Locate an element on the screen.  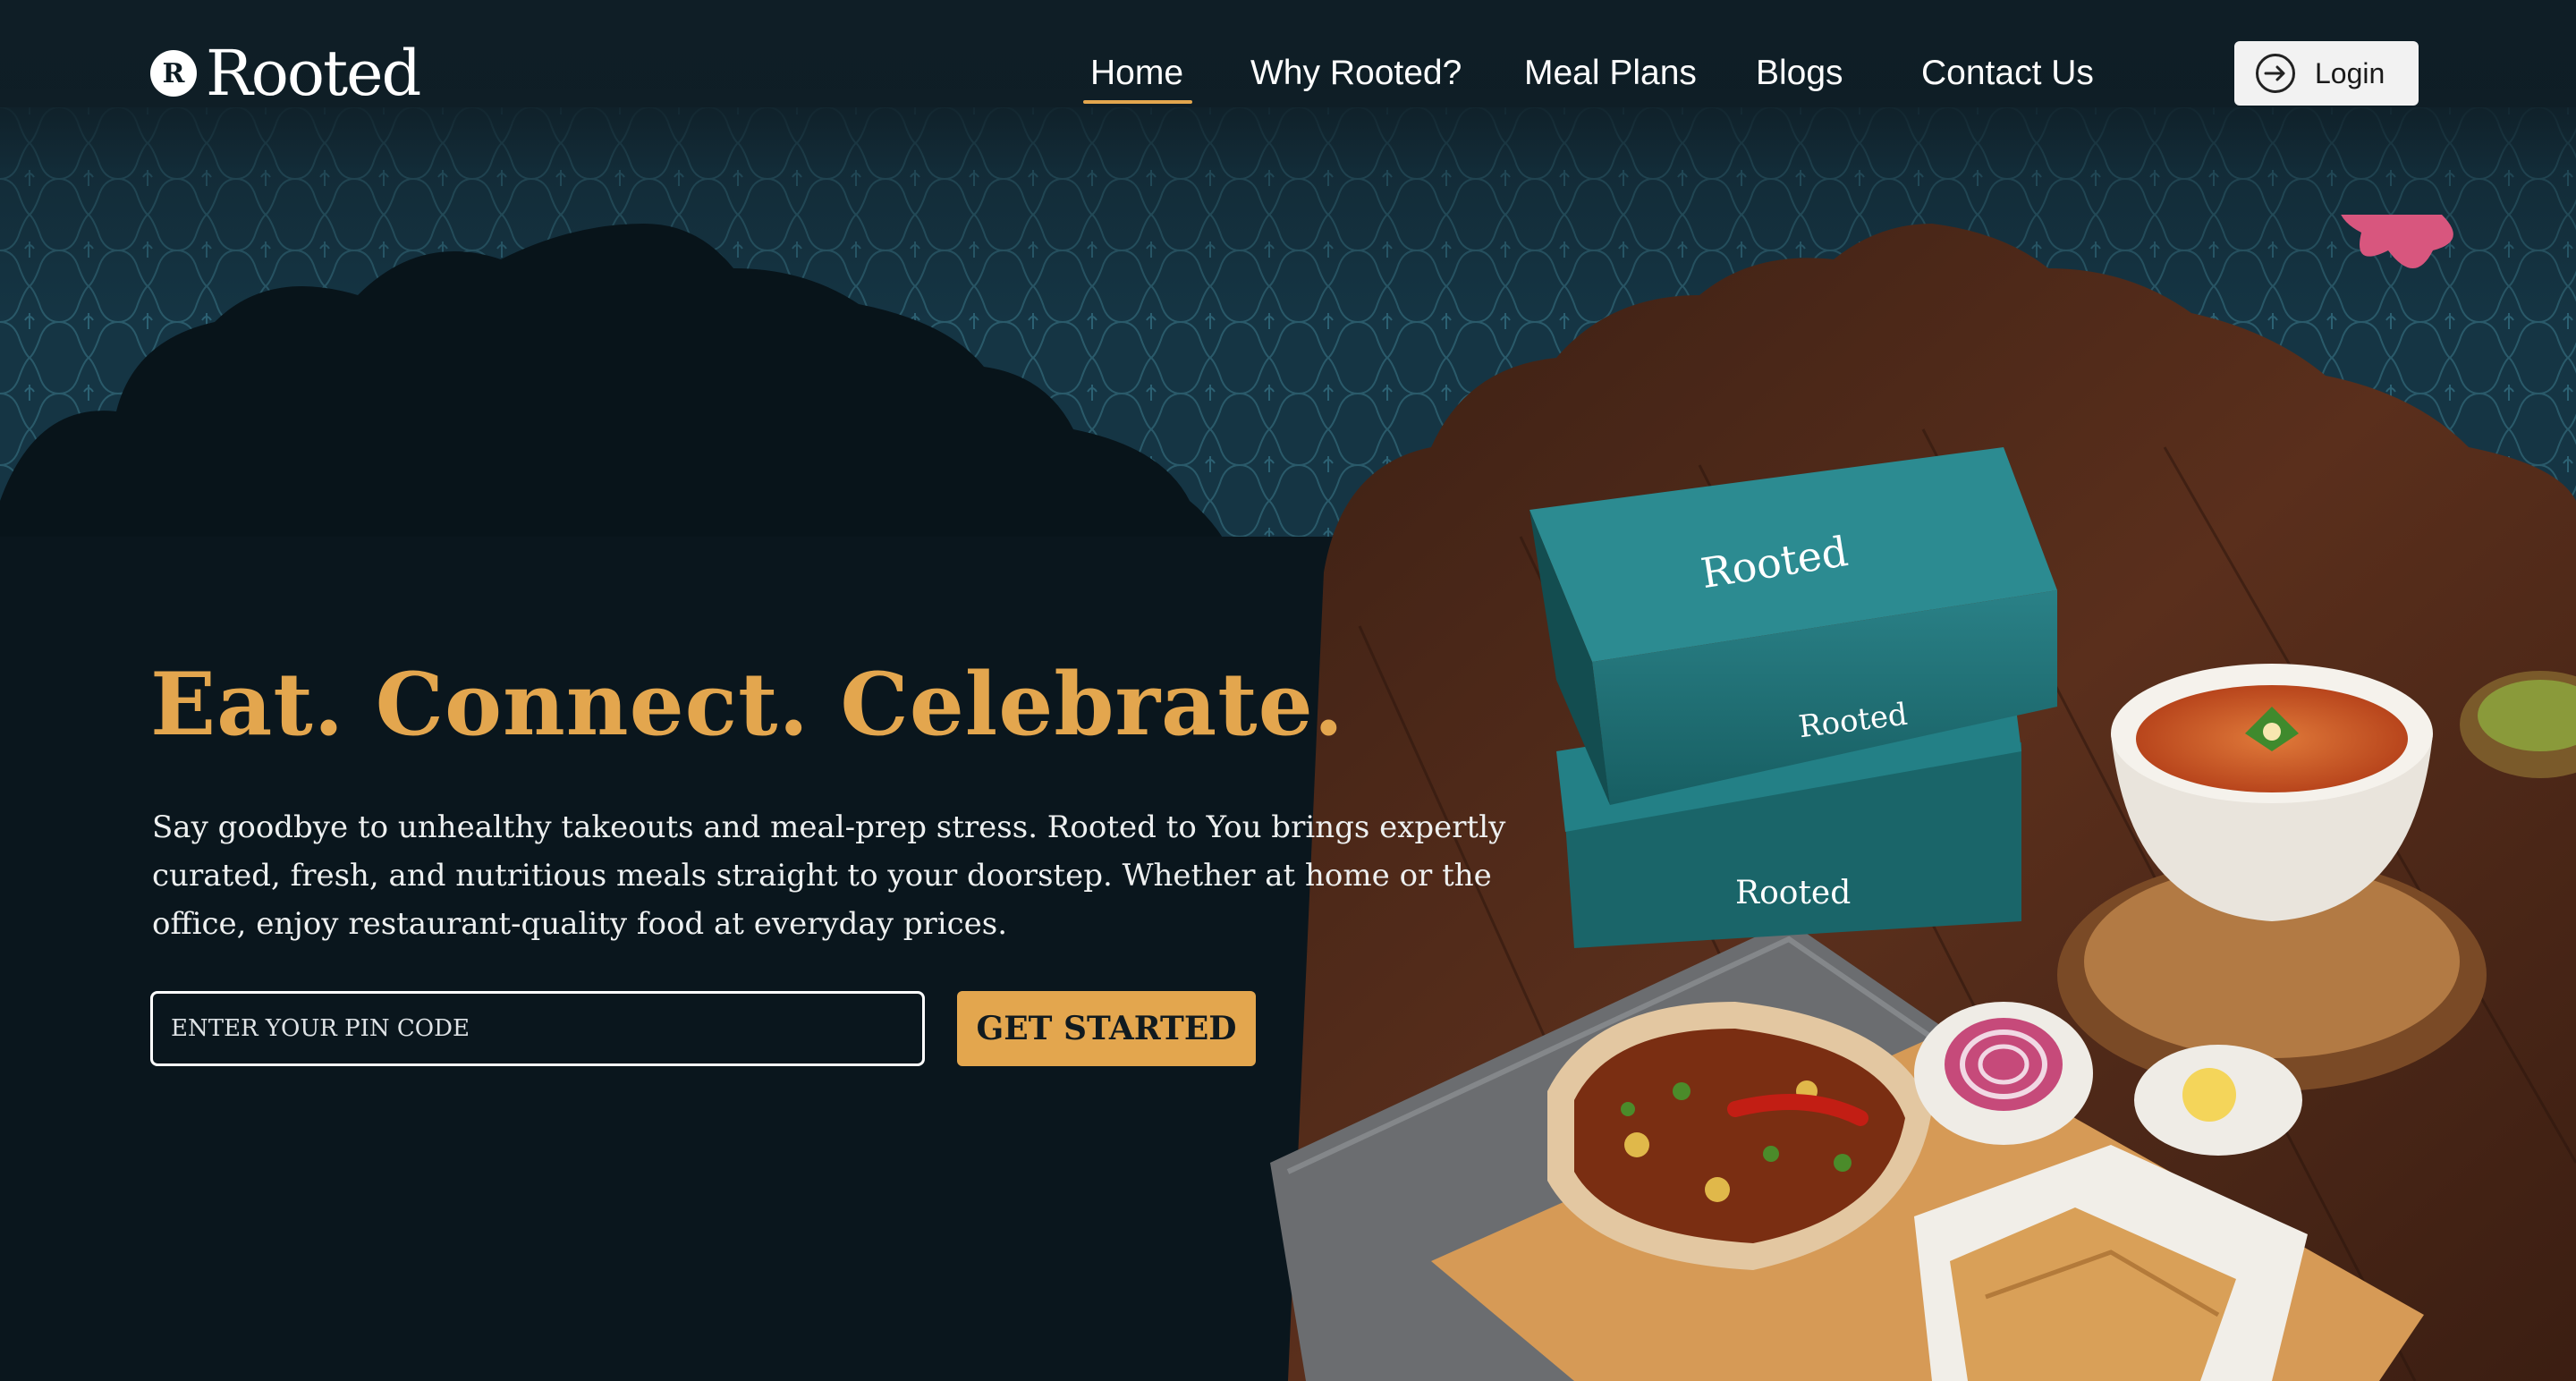
get-started-button: GET STARTED is located at coordinates (1106, 1028).